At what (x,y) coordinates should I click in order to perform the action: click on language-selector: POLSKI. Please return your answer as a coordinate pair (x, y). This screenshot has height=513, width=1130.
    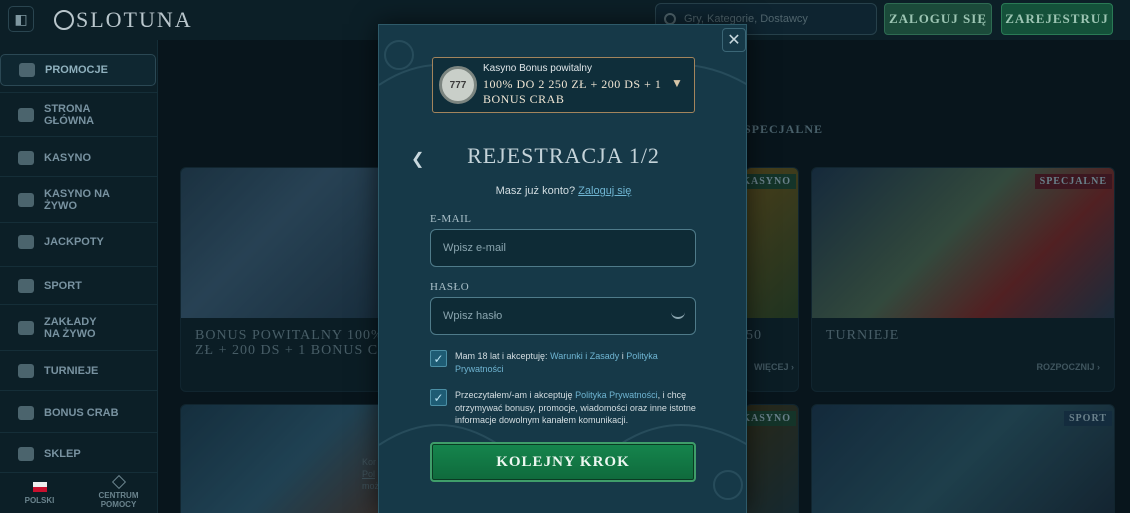
    Looking at the image, I should click on (39, 493).